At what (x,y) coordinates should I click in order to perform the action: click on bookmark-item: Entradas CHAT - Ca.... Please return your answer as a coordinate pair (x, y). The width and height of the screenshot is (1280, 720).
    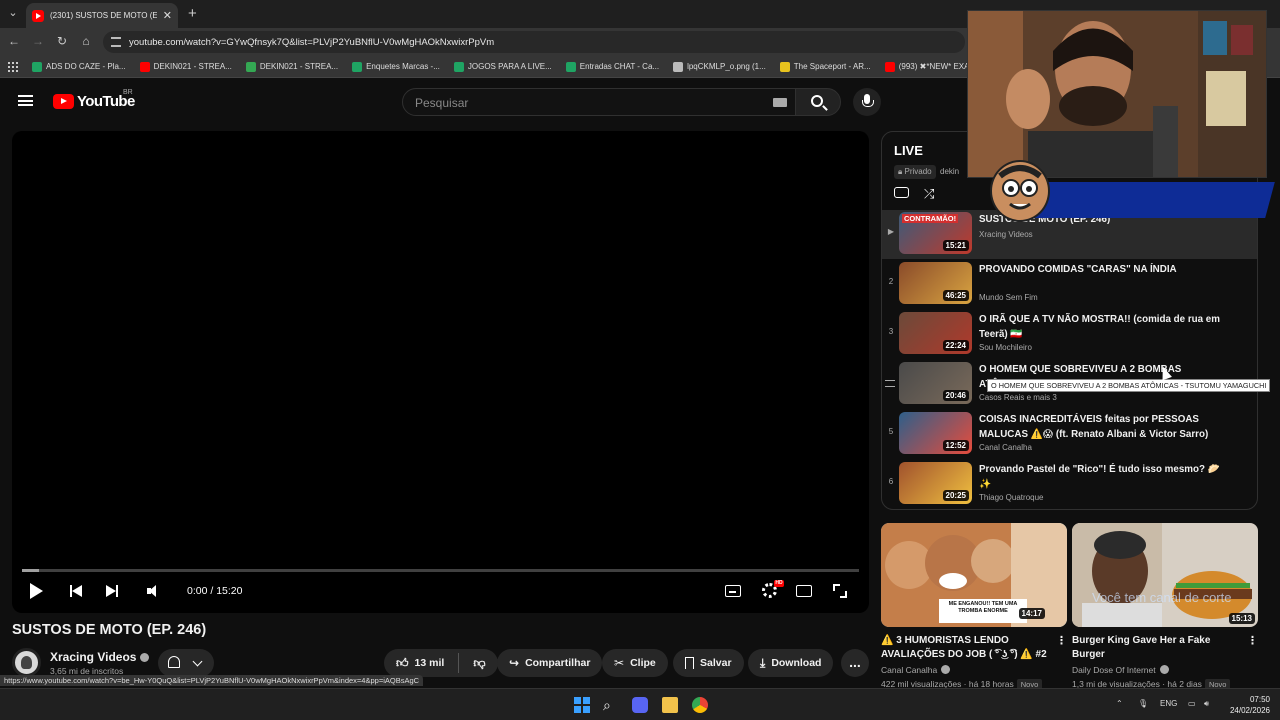
    Looking at the image, I should click on (612, 66).